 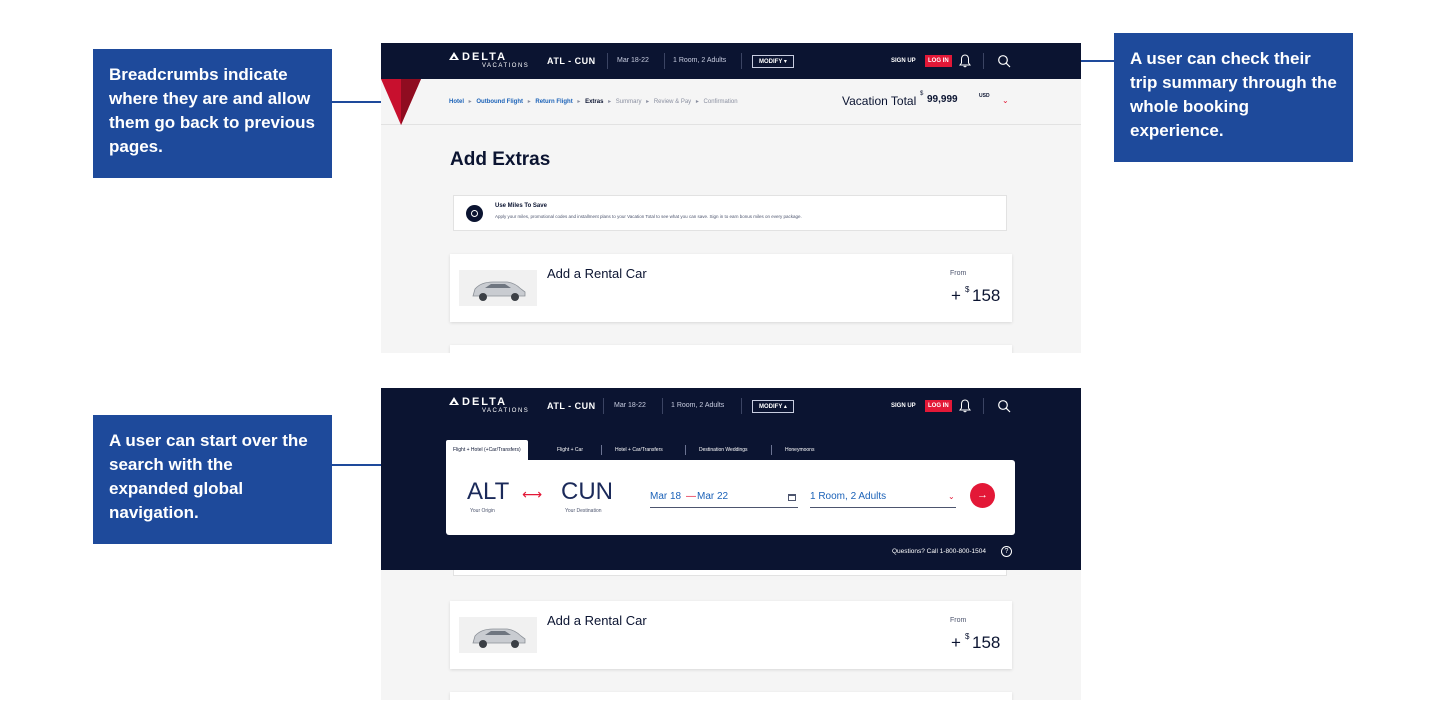 What do you see at coordinates (553, 102) in the screenshot?
I see `breadcrumb-return-flight: Return Flight` at bounding box center [553, 102].